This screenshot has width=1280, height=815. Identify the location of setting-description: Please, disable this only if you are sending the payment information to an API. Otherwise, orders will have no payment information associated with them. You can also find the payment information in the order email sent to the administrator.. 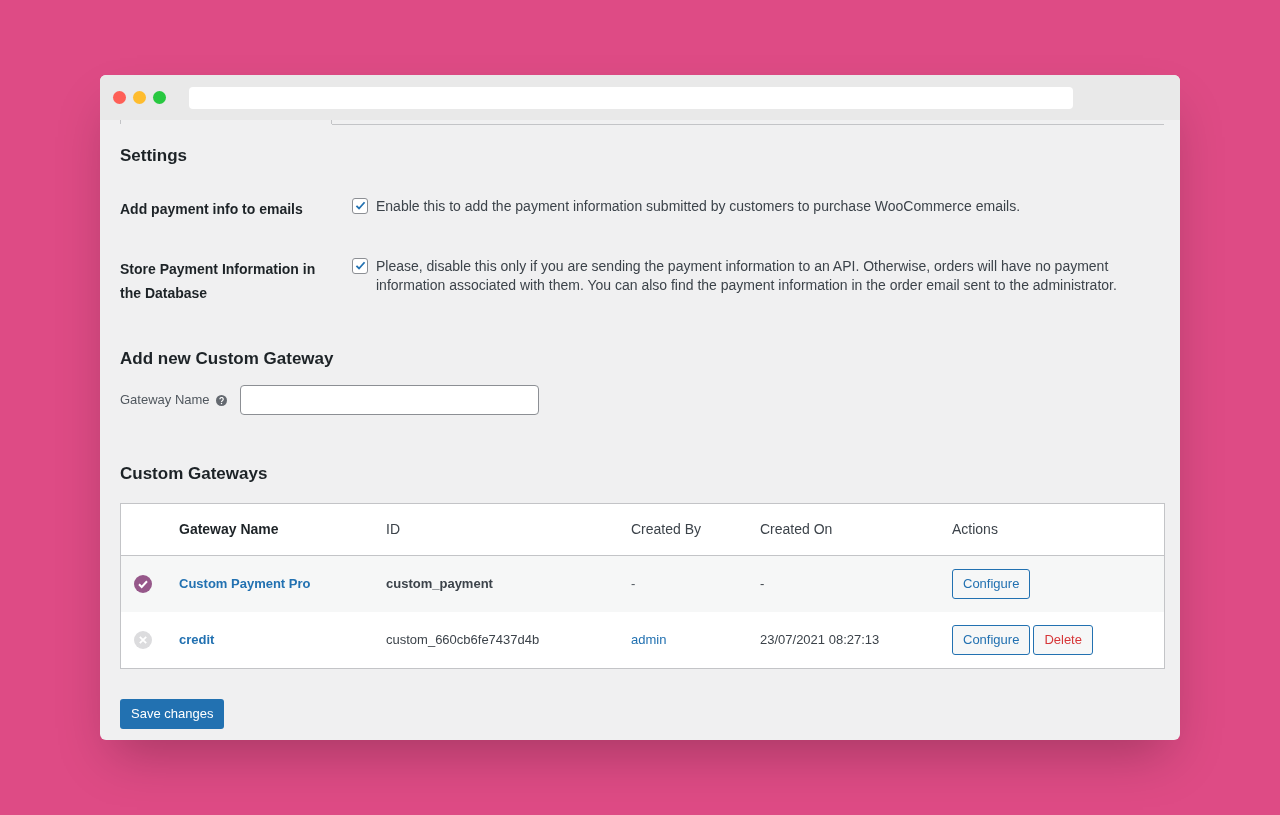
(747, 275).